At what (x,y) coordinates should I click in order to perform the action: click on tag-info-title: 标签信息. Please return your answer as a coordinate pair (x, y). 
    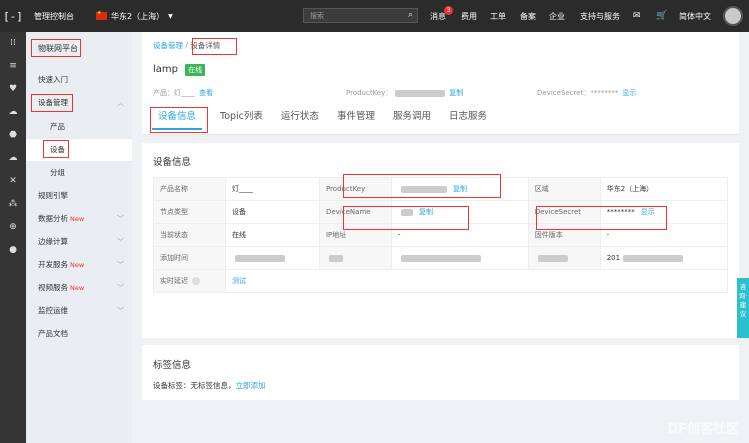
    Looking at the image, I should click on (172, 365).